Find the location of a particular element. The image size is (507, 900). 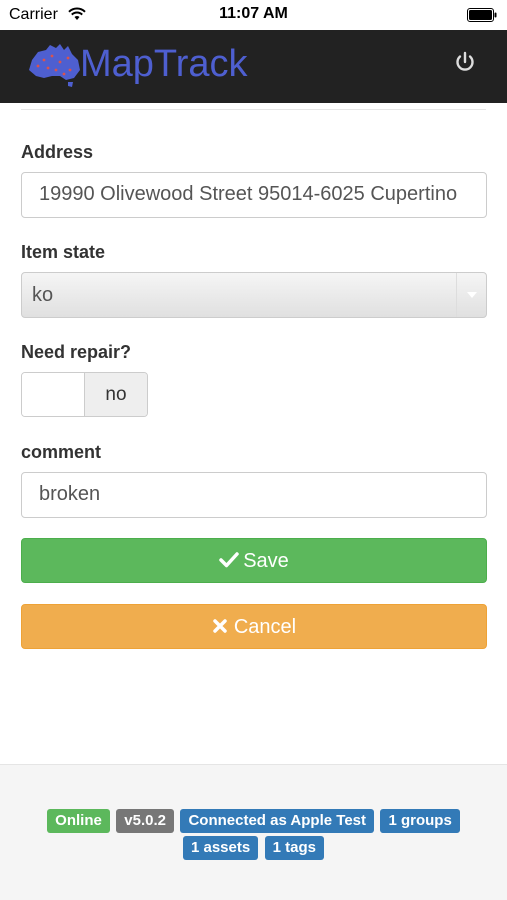

status-bar: Carrier 11:07 AM is located at coordinates (253, 15).